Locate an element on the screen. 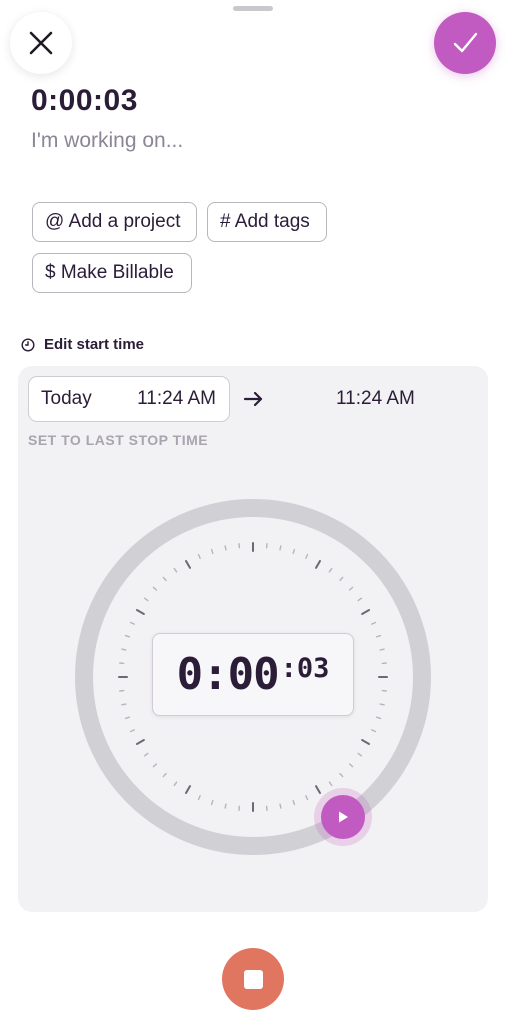 The height and width of the screenshot is (1020, 506). edit-start-time-toggle: Edit start time is located at coordinates (82, 344).